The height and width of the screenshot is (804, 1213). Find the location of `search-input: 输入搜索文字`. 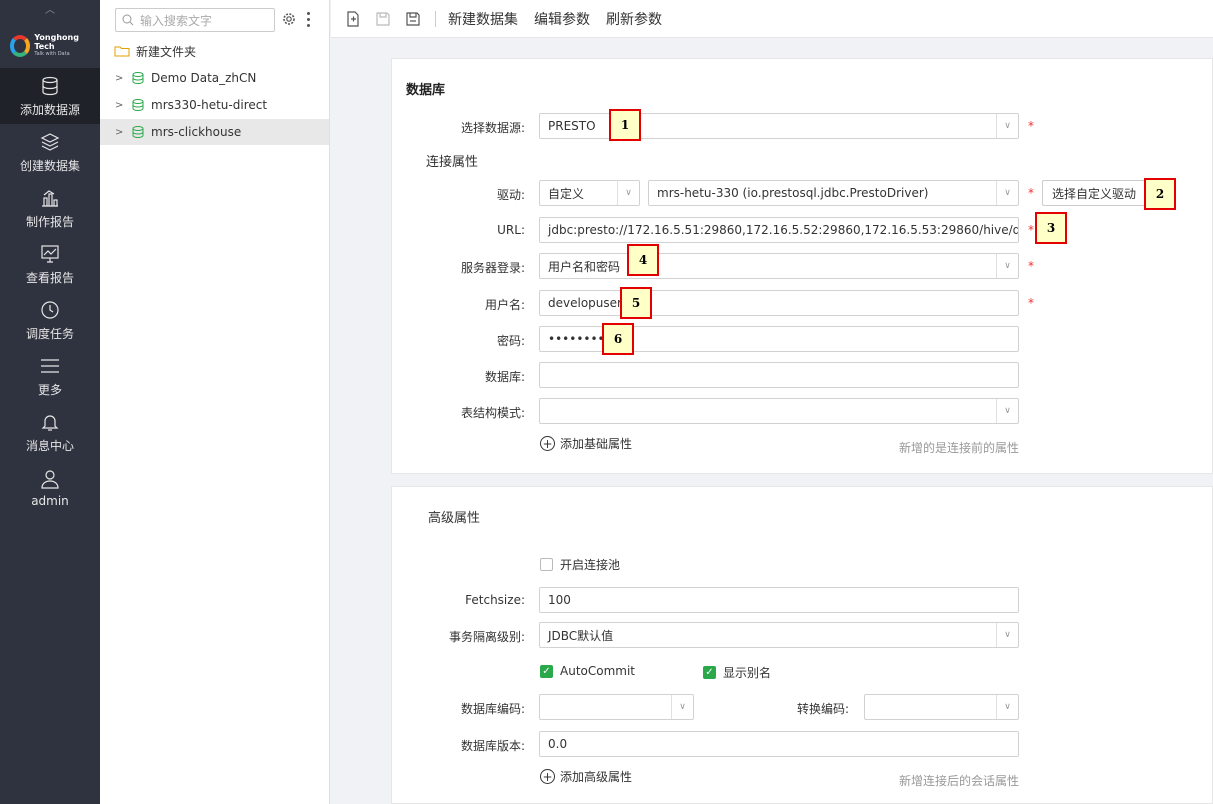

search-input: 输入搜索文字 is located at coordinates (195, 20).